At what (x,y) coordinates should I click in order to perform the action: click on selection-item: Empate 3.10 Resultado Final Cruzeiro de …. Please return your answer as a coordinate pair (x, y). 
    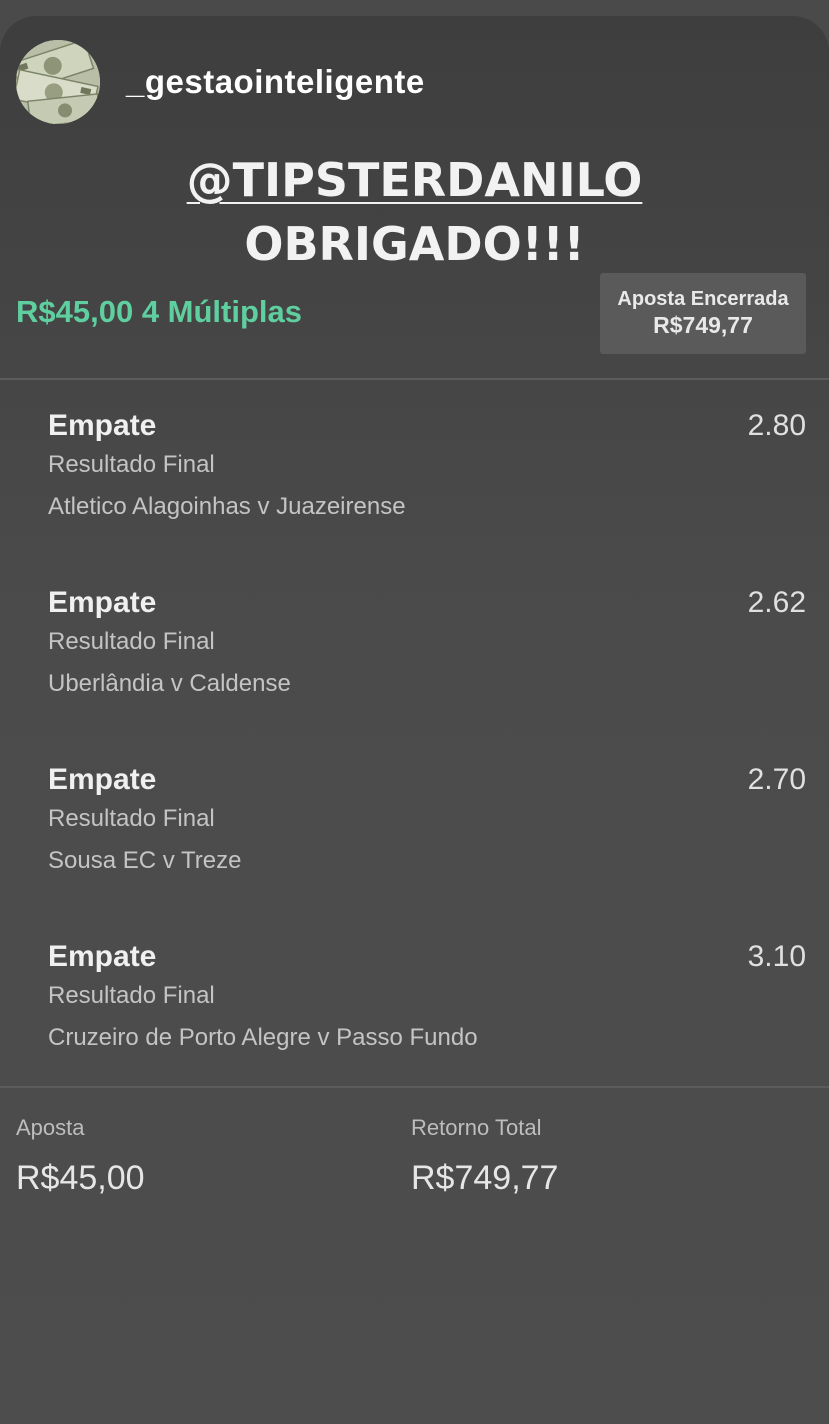
    Looking at the image, I should click on (427, 1027).